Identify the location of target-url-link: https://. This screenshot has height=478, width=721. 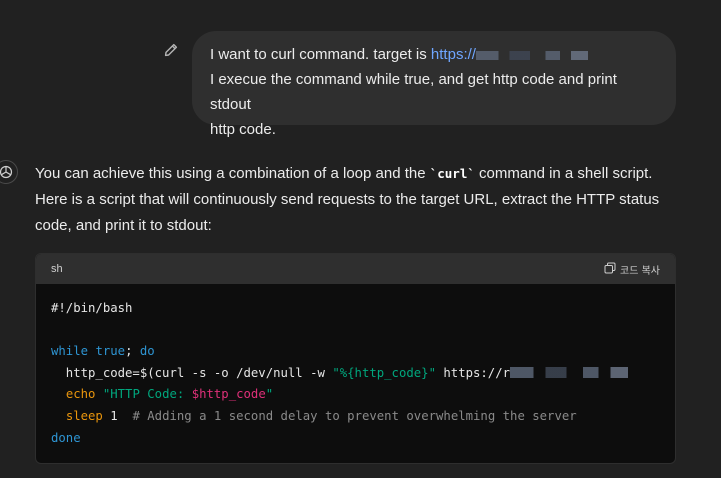
(453, 54).